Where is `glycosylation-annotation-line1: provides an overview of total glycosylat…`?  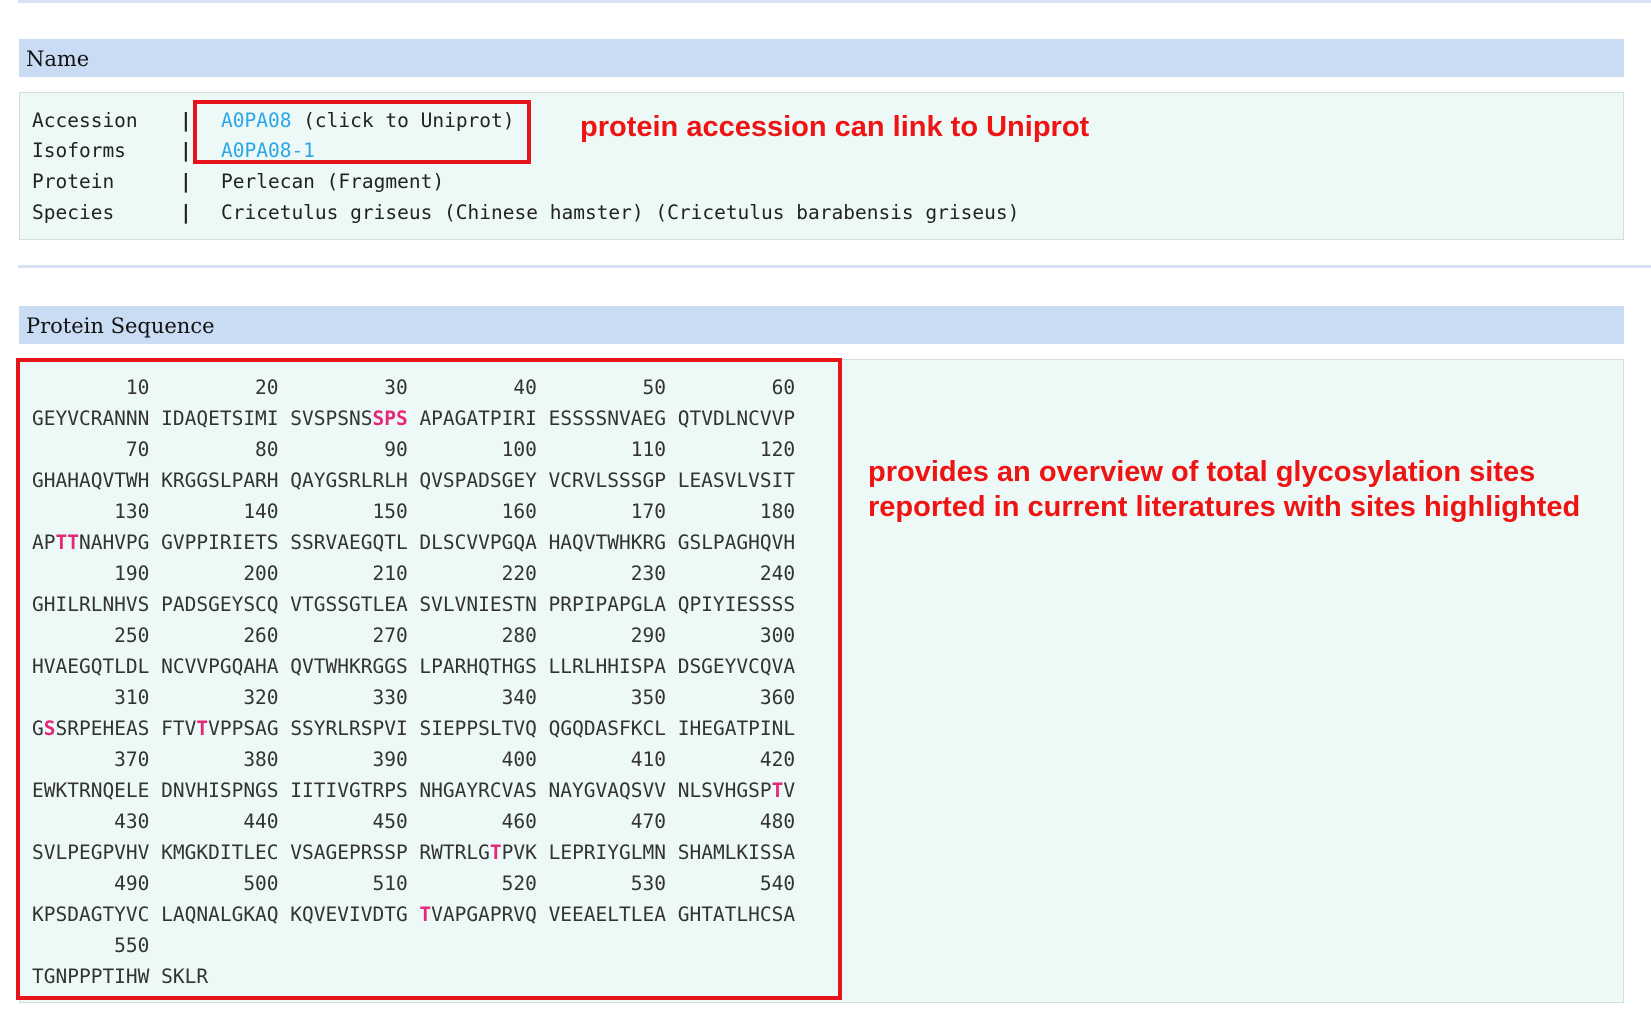
glycosylation-annotation-line1: provides an overview of total glycosylat… is located at coordinates (1202, 472).